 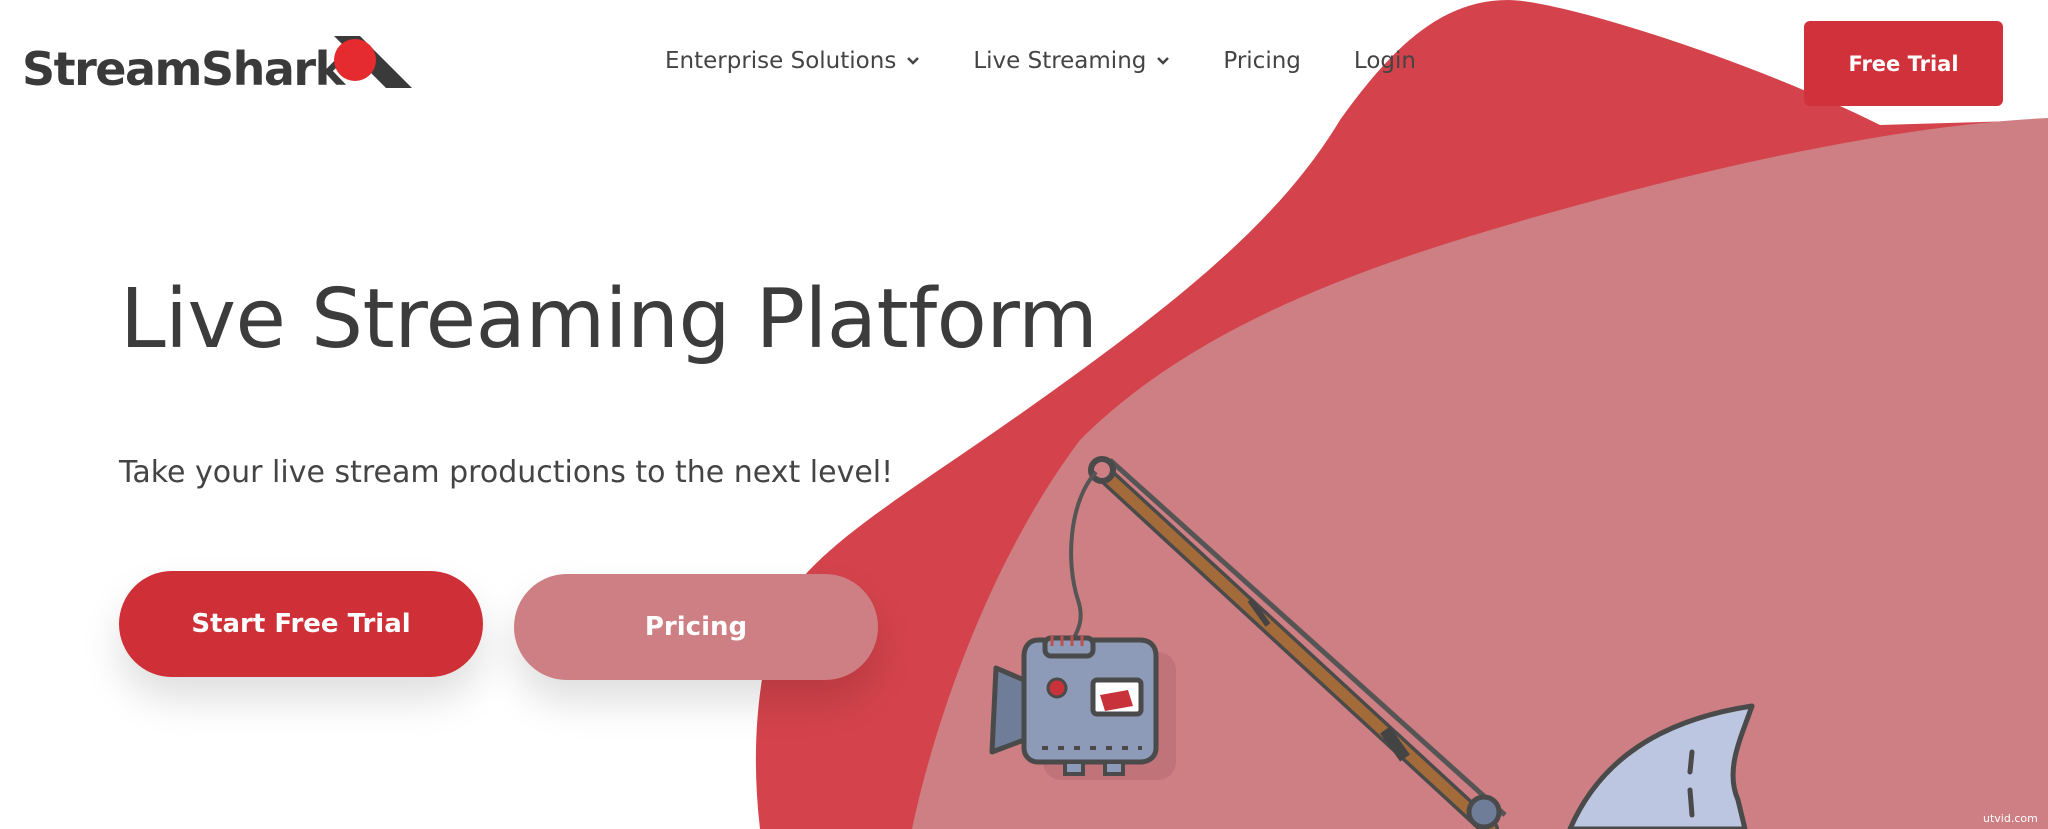 What do you see at coordinates (1903, 63) in the screenshot?
I see `free-trial-button: Free Trial` at bounding box center [1903, 63].